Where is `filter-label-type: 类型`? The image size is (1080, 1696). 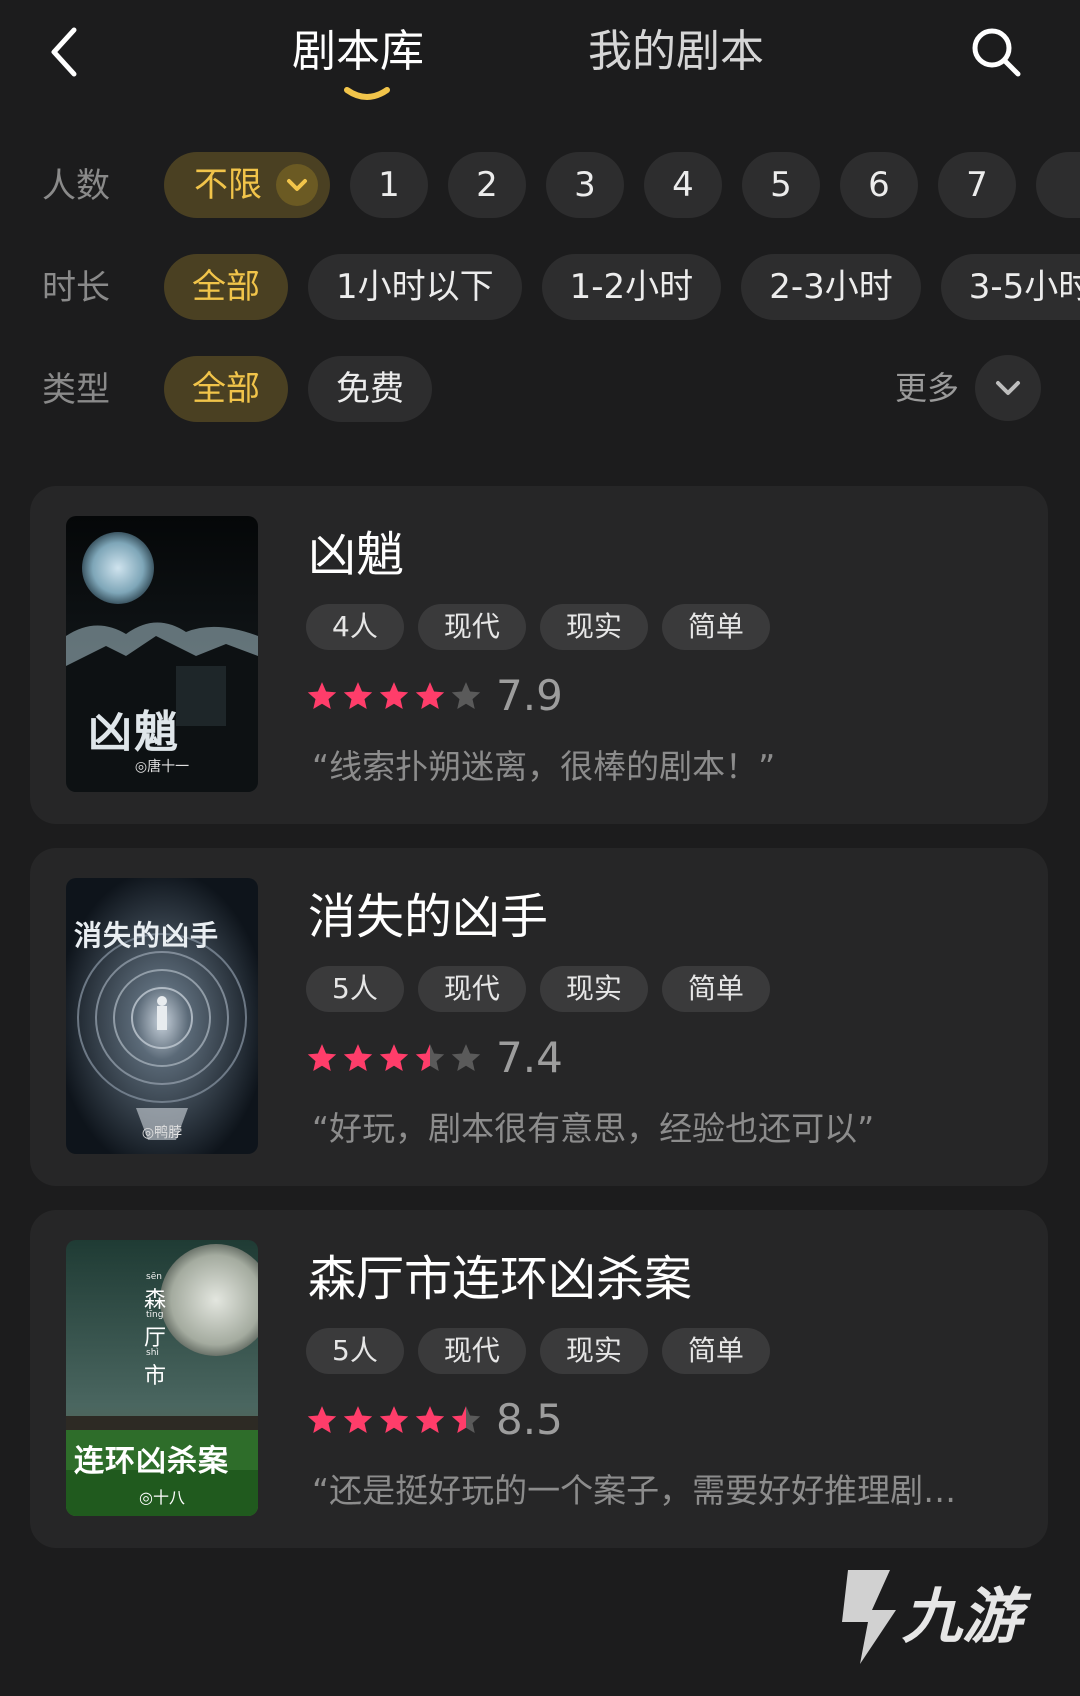 filter-label-type: 类型 is located at coordinates (76, 390).